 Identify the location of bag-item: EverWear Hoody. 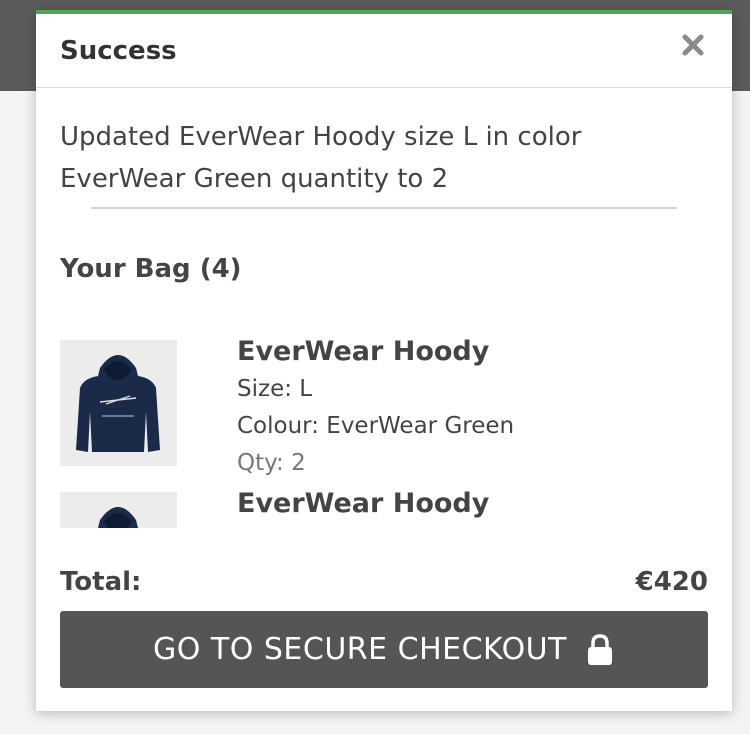
(385, 508).